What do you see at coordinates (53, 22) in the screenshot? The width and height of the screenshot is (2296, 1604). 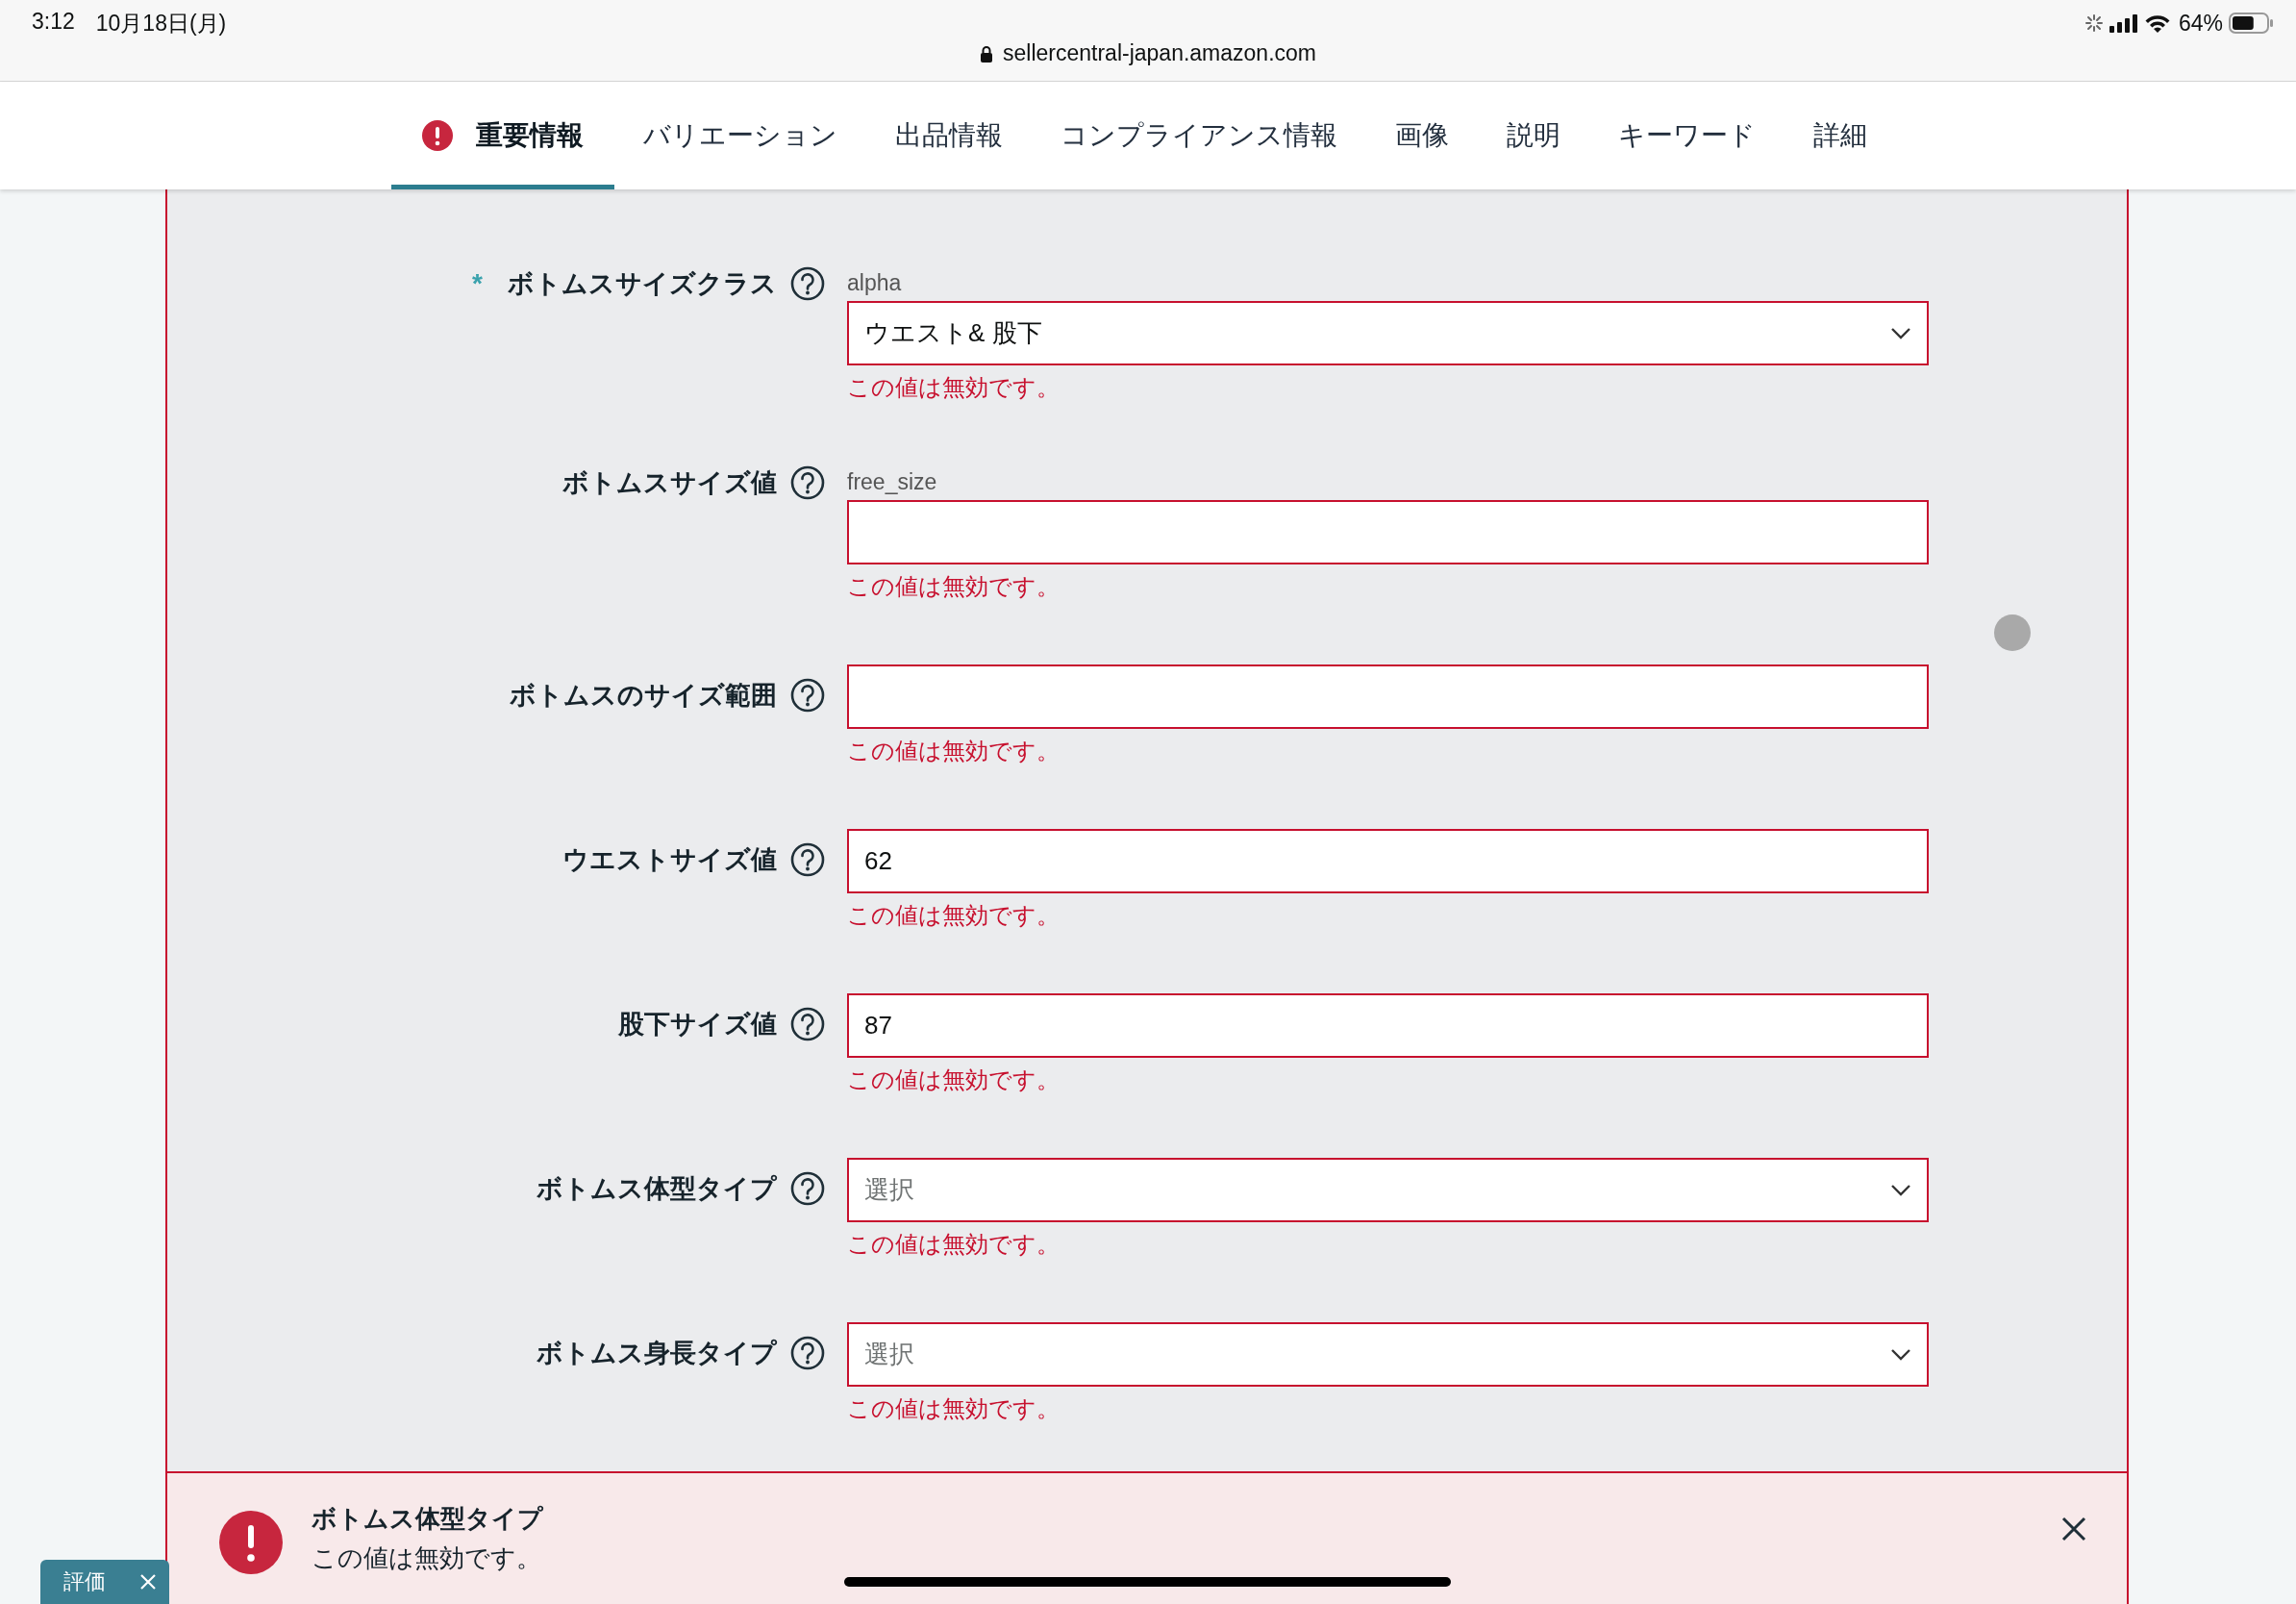 I see `status-time: 3:12` at bounding box center [53, 22].